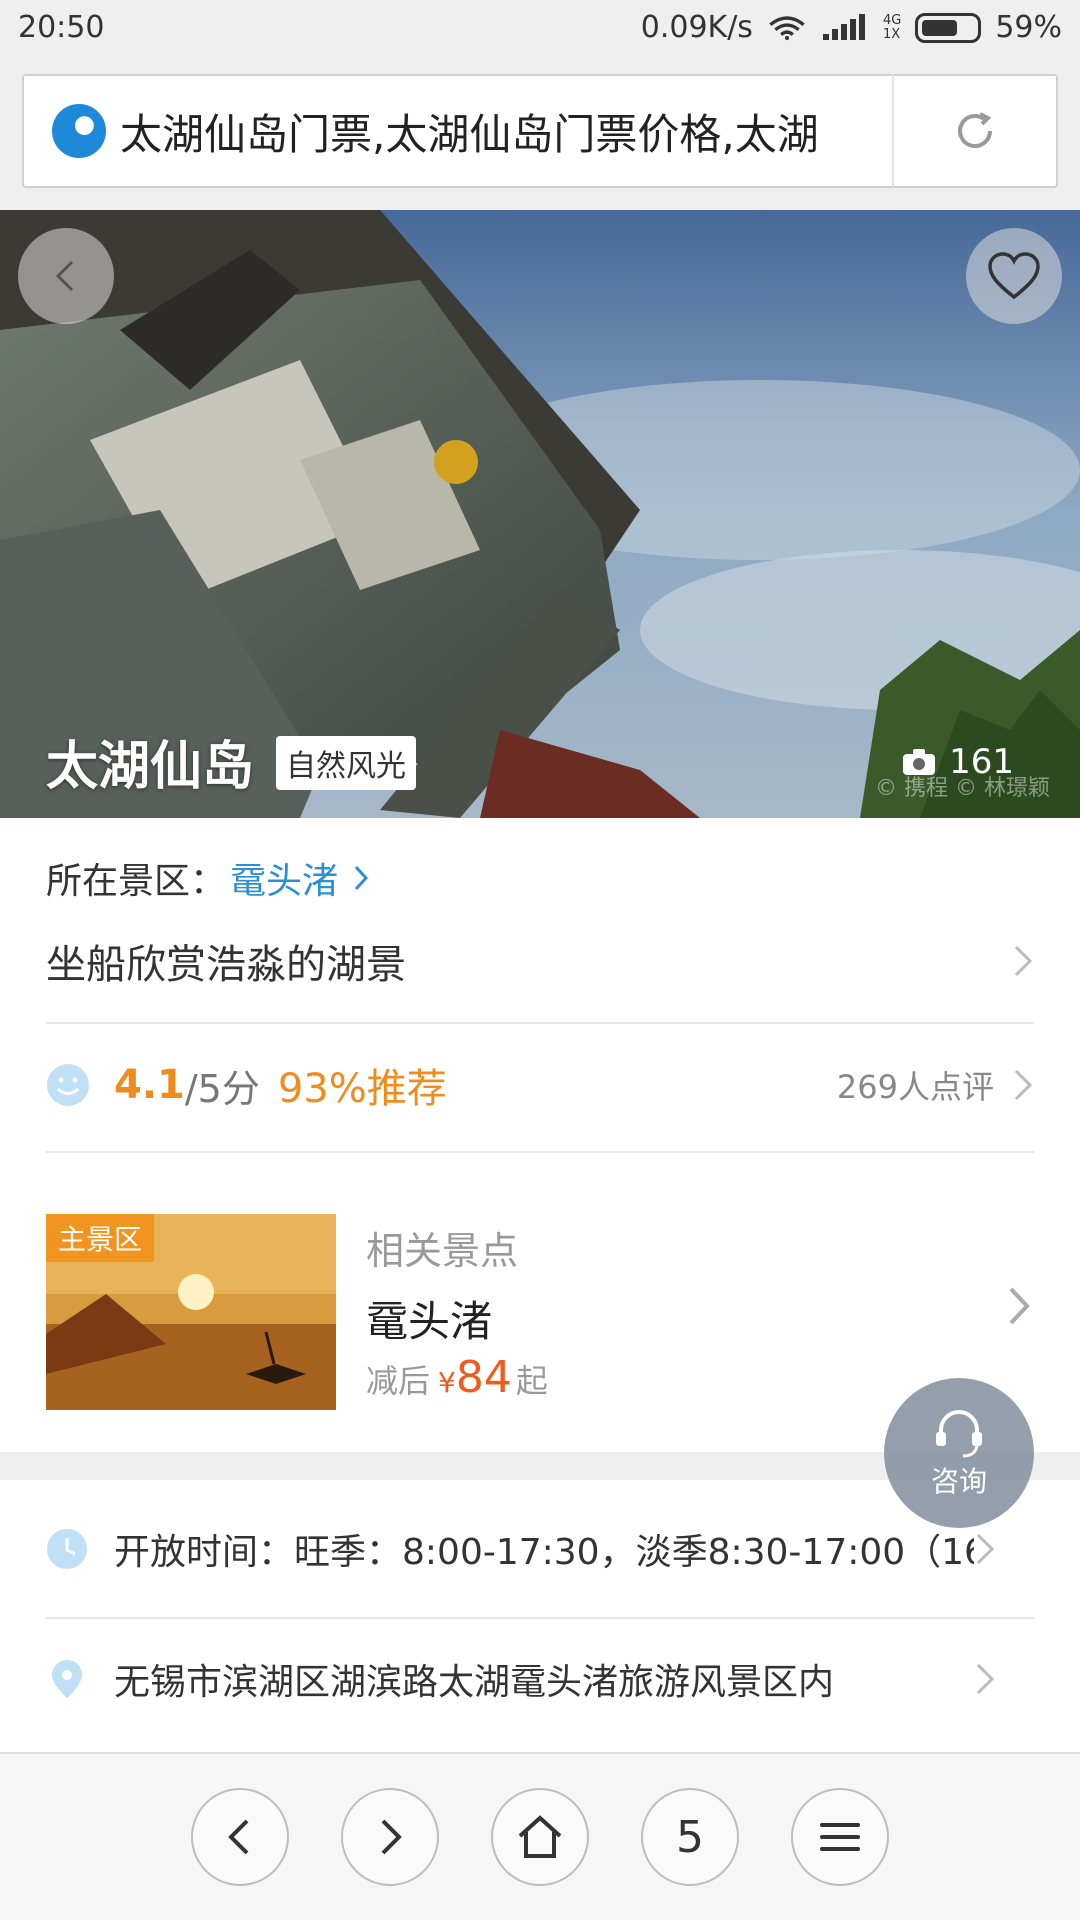  I want to click on location-pin-icon, so click(67, 1679).